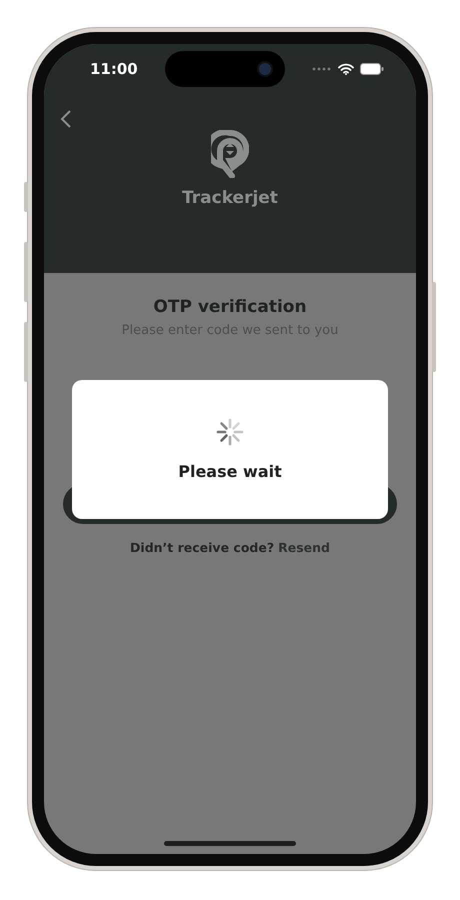 This screenshot has height=900, width=460. I want to click on resend-prompt: Didn’t receive code?, so click(202, 547).